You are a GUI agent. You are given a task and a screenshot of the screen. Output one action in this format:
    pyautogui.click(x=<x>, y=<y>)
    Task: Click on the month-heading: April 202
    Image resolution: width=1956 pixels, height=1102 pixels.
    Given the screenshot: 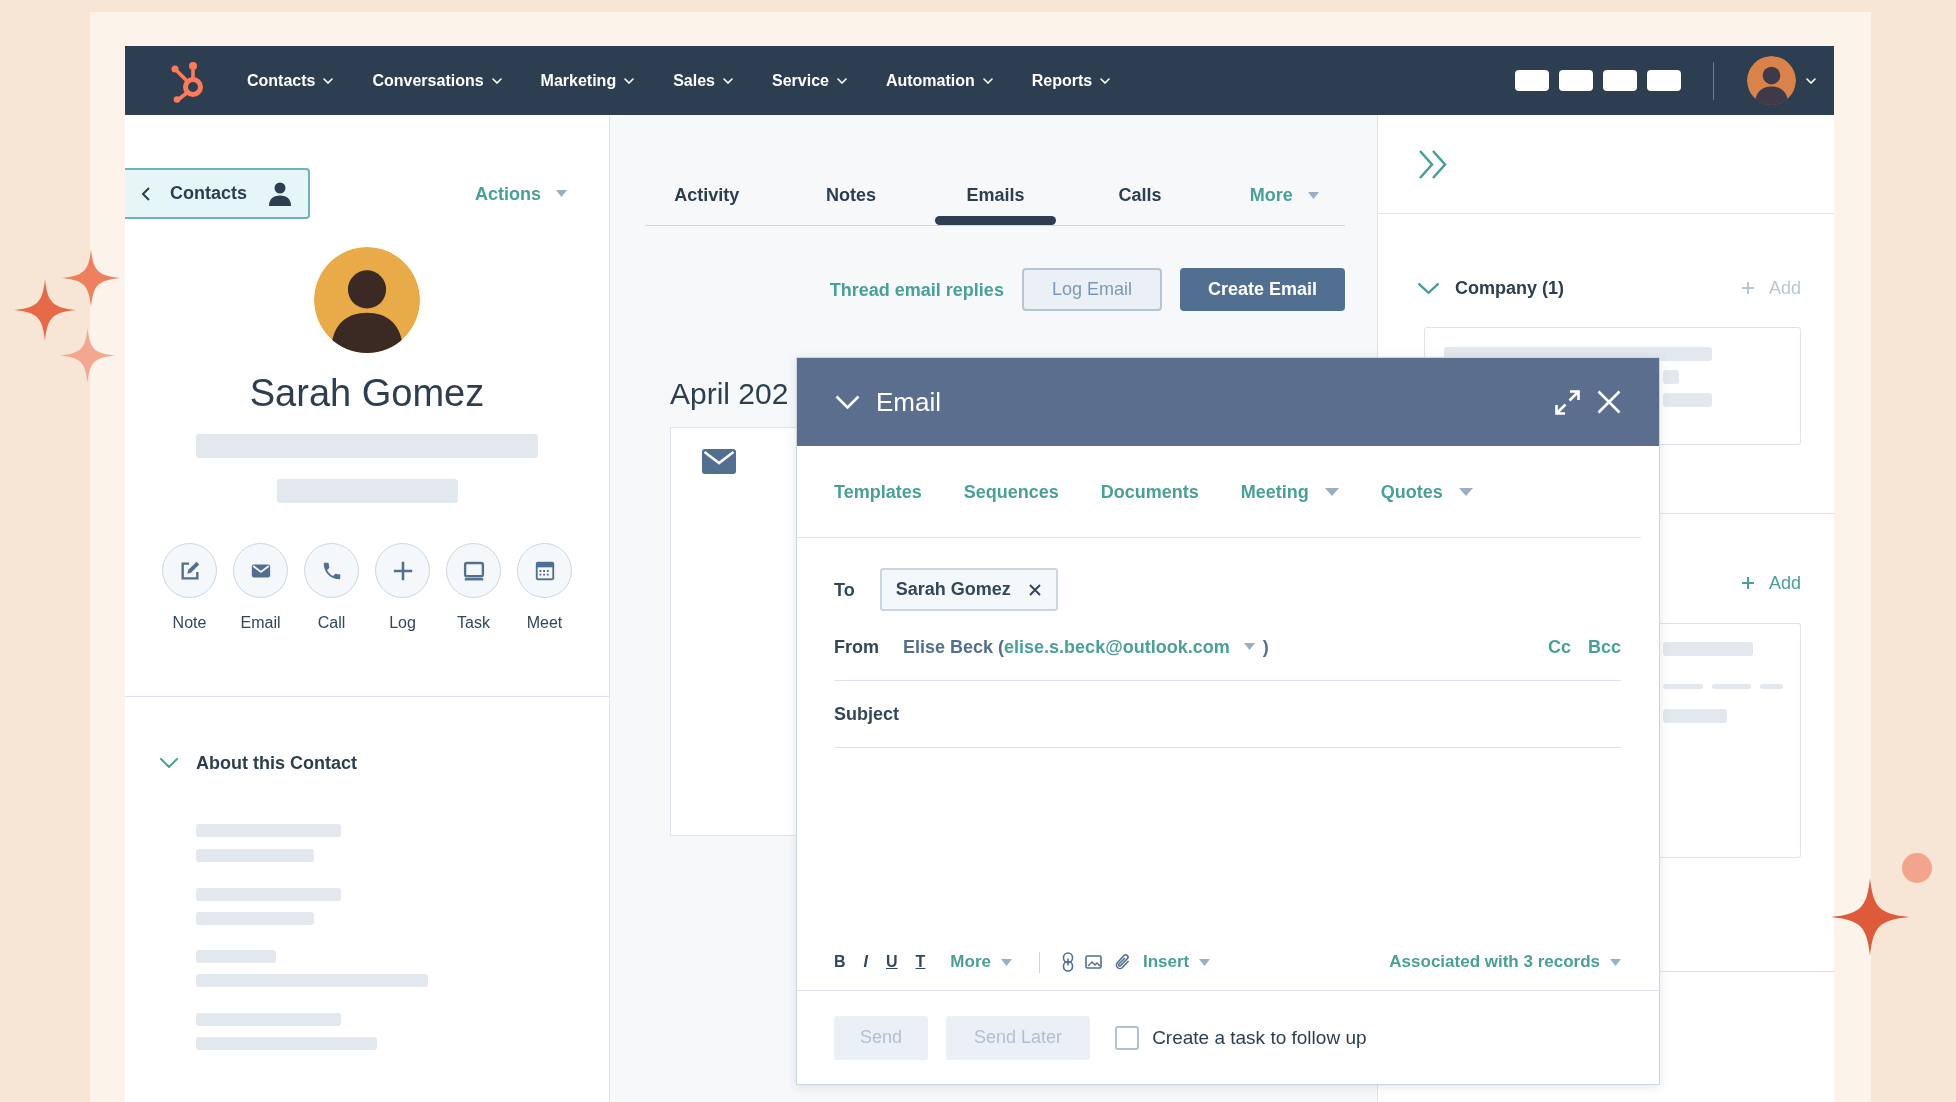 What is the action you would take?
    pyautogui.click(x=729, y=394)
    